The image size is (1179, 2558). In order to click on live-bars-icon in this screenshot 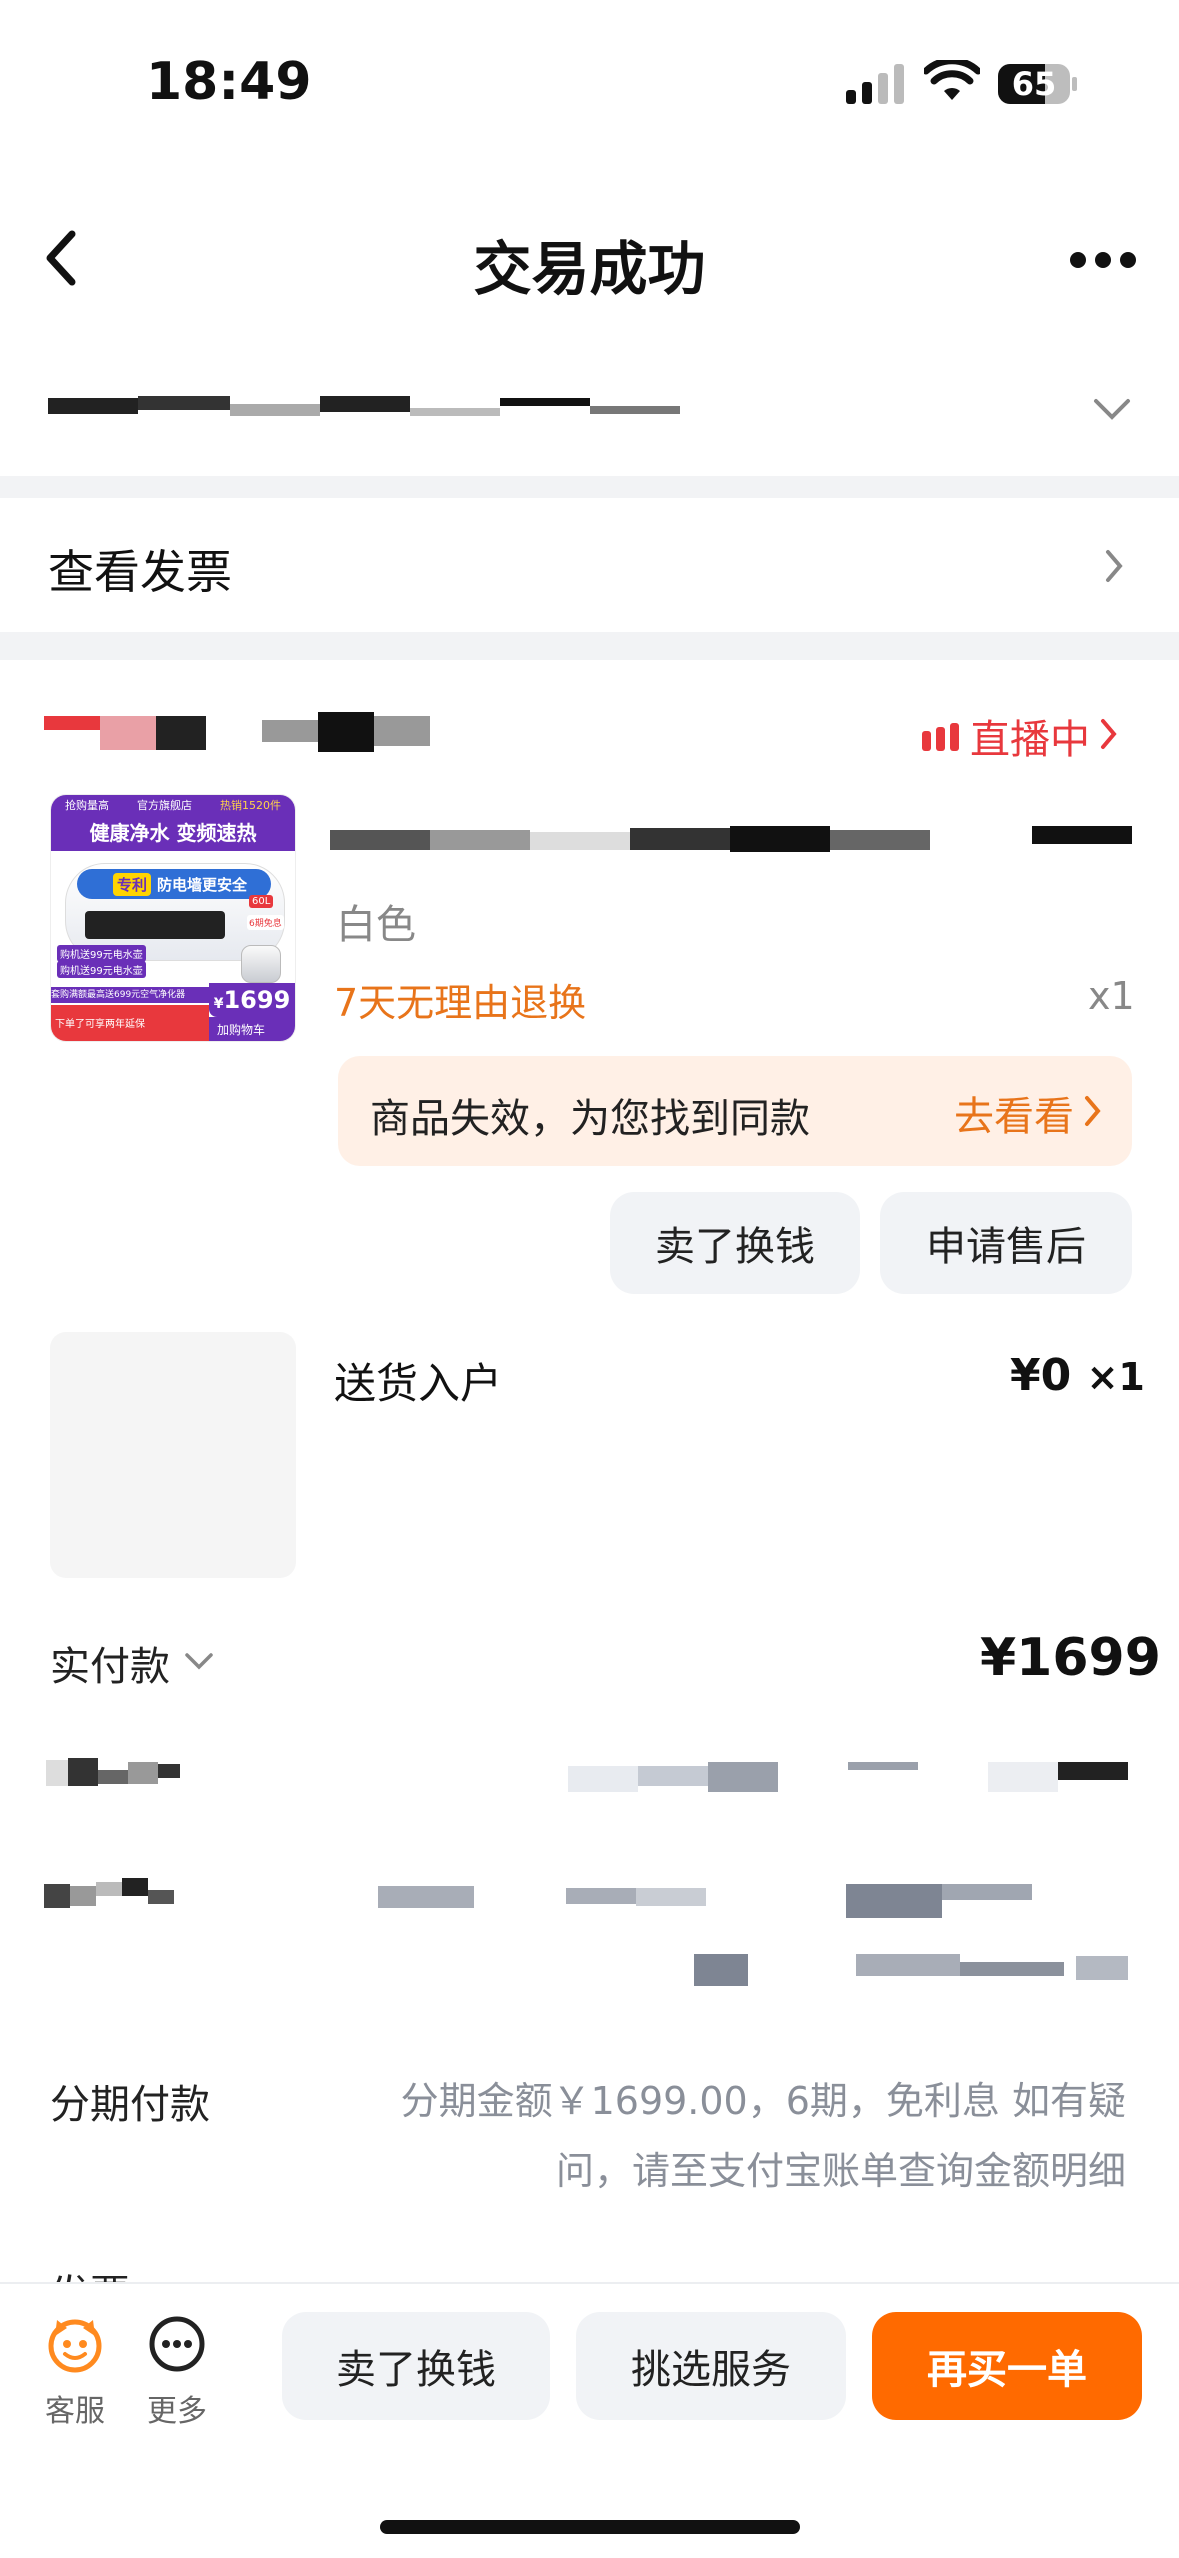, I will do `click(943, 736)`.